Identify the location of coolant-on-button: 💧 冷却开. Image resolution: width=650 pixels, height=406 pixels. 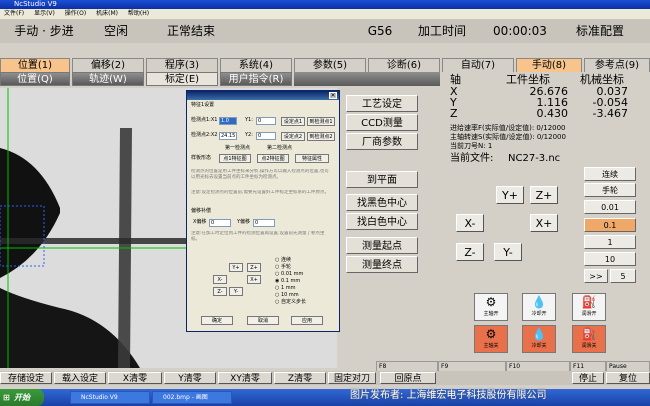
(539, 307).